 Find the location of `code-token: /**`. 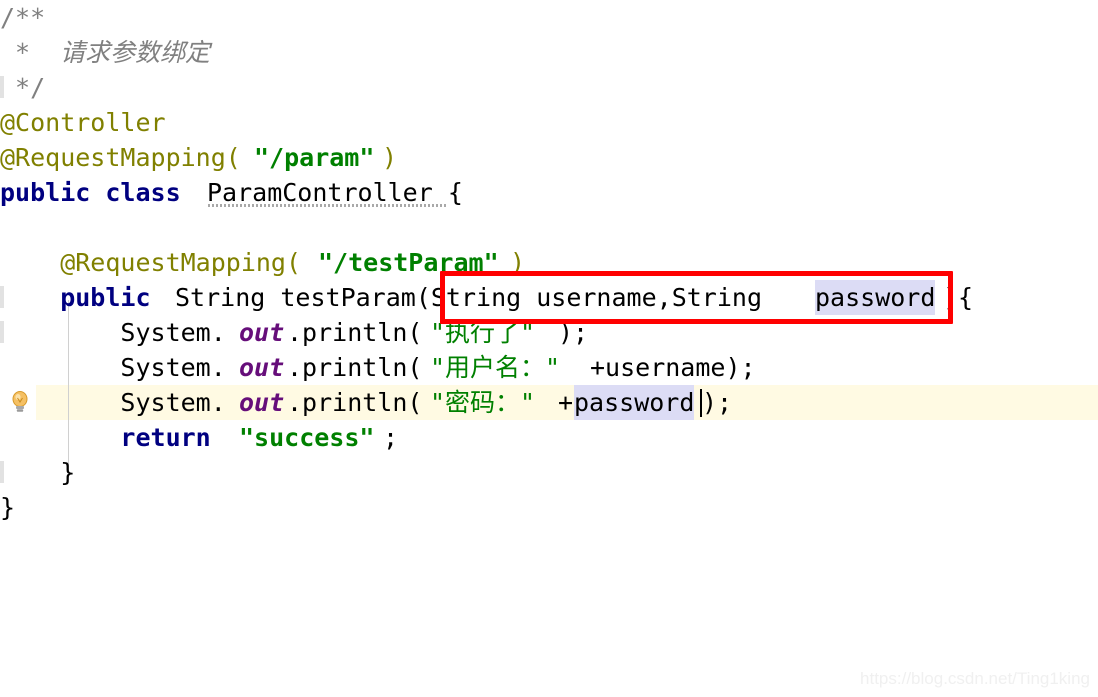

code-token: /** is located at coordinates (23, 17).